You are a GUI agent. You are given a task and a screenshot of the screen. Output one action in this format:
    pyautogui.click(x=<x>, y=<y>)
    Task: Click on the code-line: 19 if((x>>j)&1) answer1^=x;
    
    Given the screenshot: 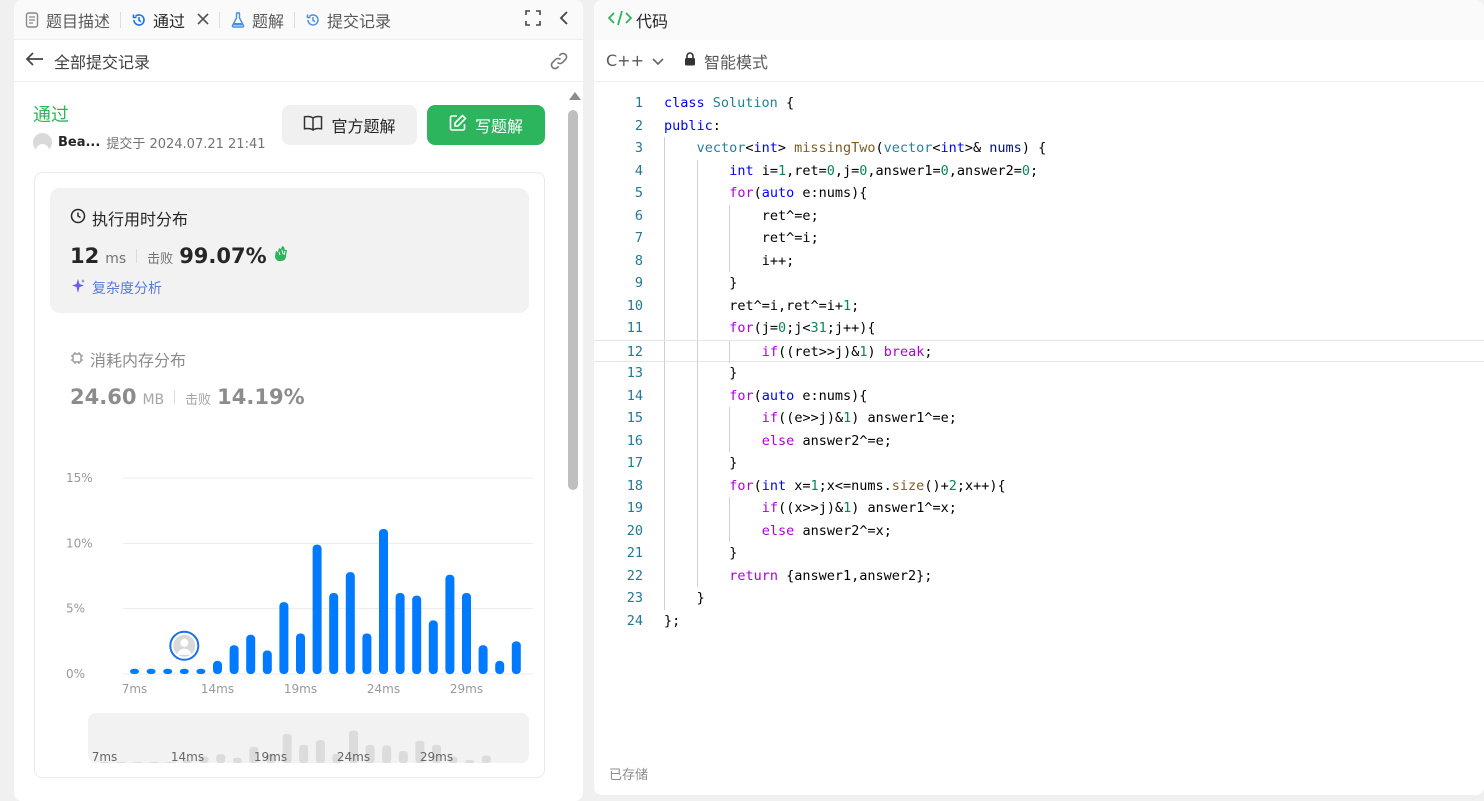 What is the action you would take?
    pyautogui.click(x=1039, y=508)
    